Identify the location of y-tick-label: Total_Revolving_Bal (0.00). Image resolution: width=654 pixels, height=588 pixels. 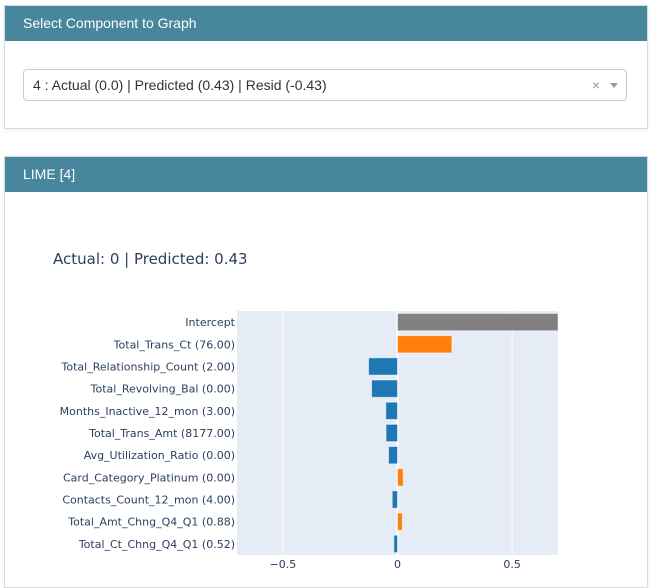
(162, 389).